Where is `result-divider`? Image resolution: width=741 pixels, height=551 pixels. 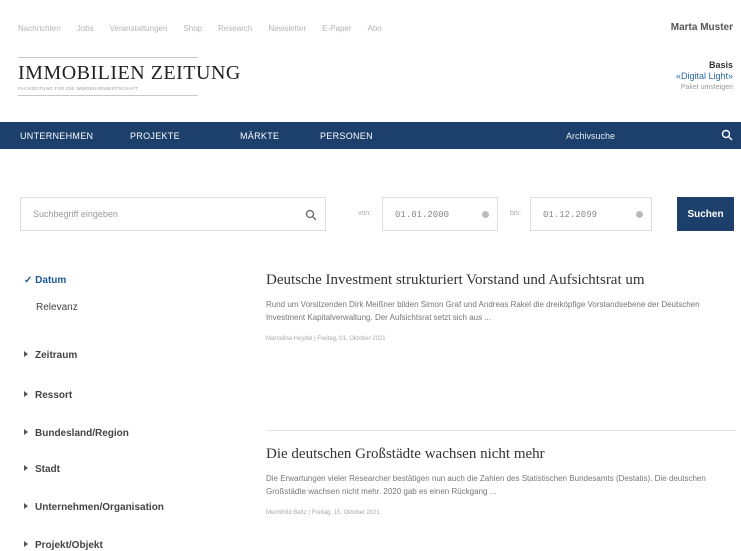 result-divider is located at coordinates (501, 430).